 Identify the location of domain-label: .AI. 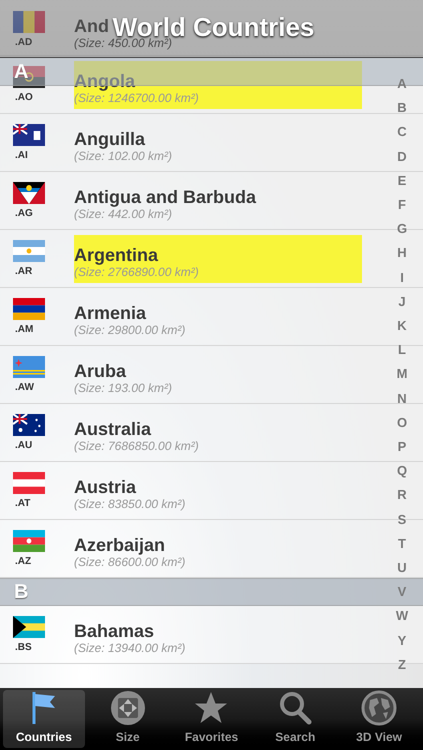
(21, 156).